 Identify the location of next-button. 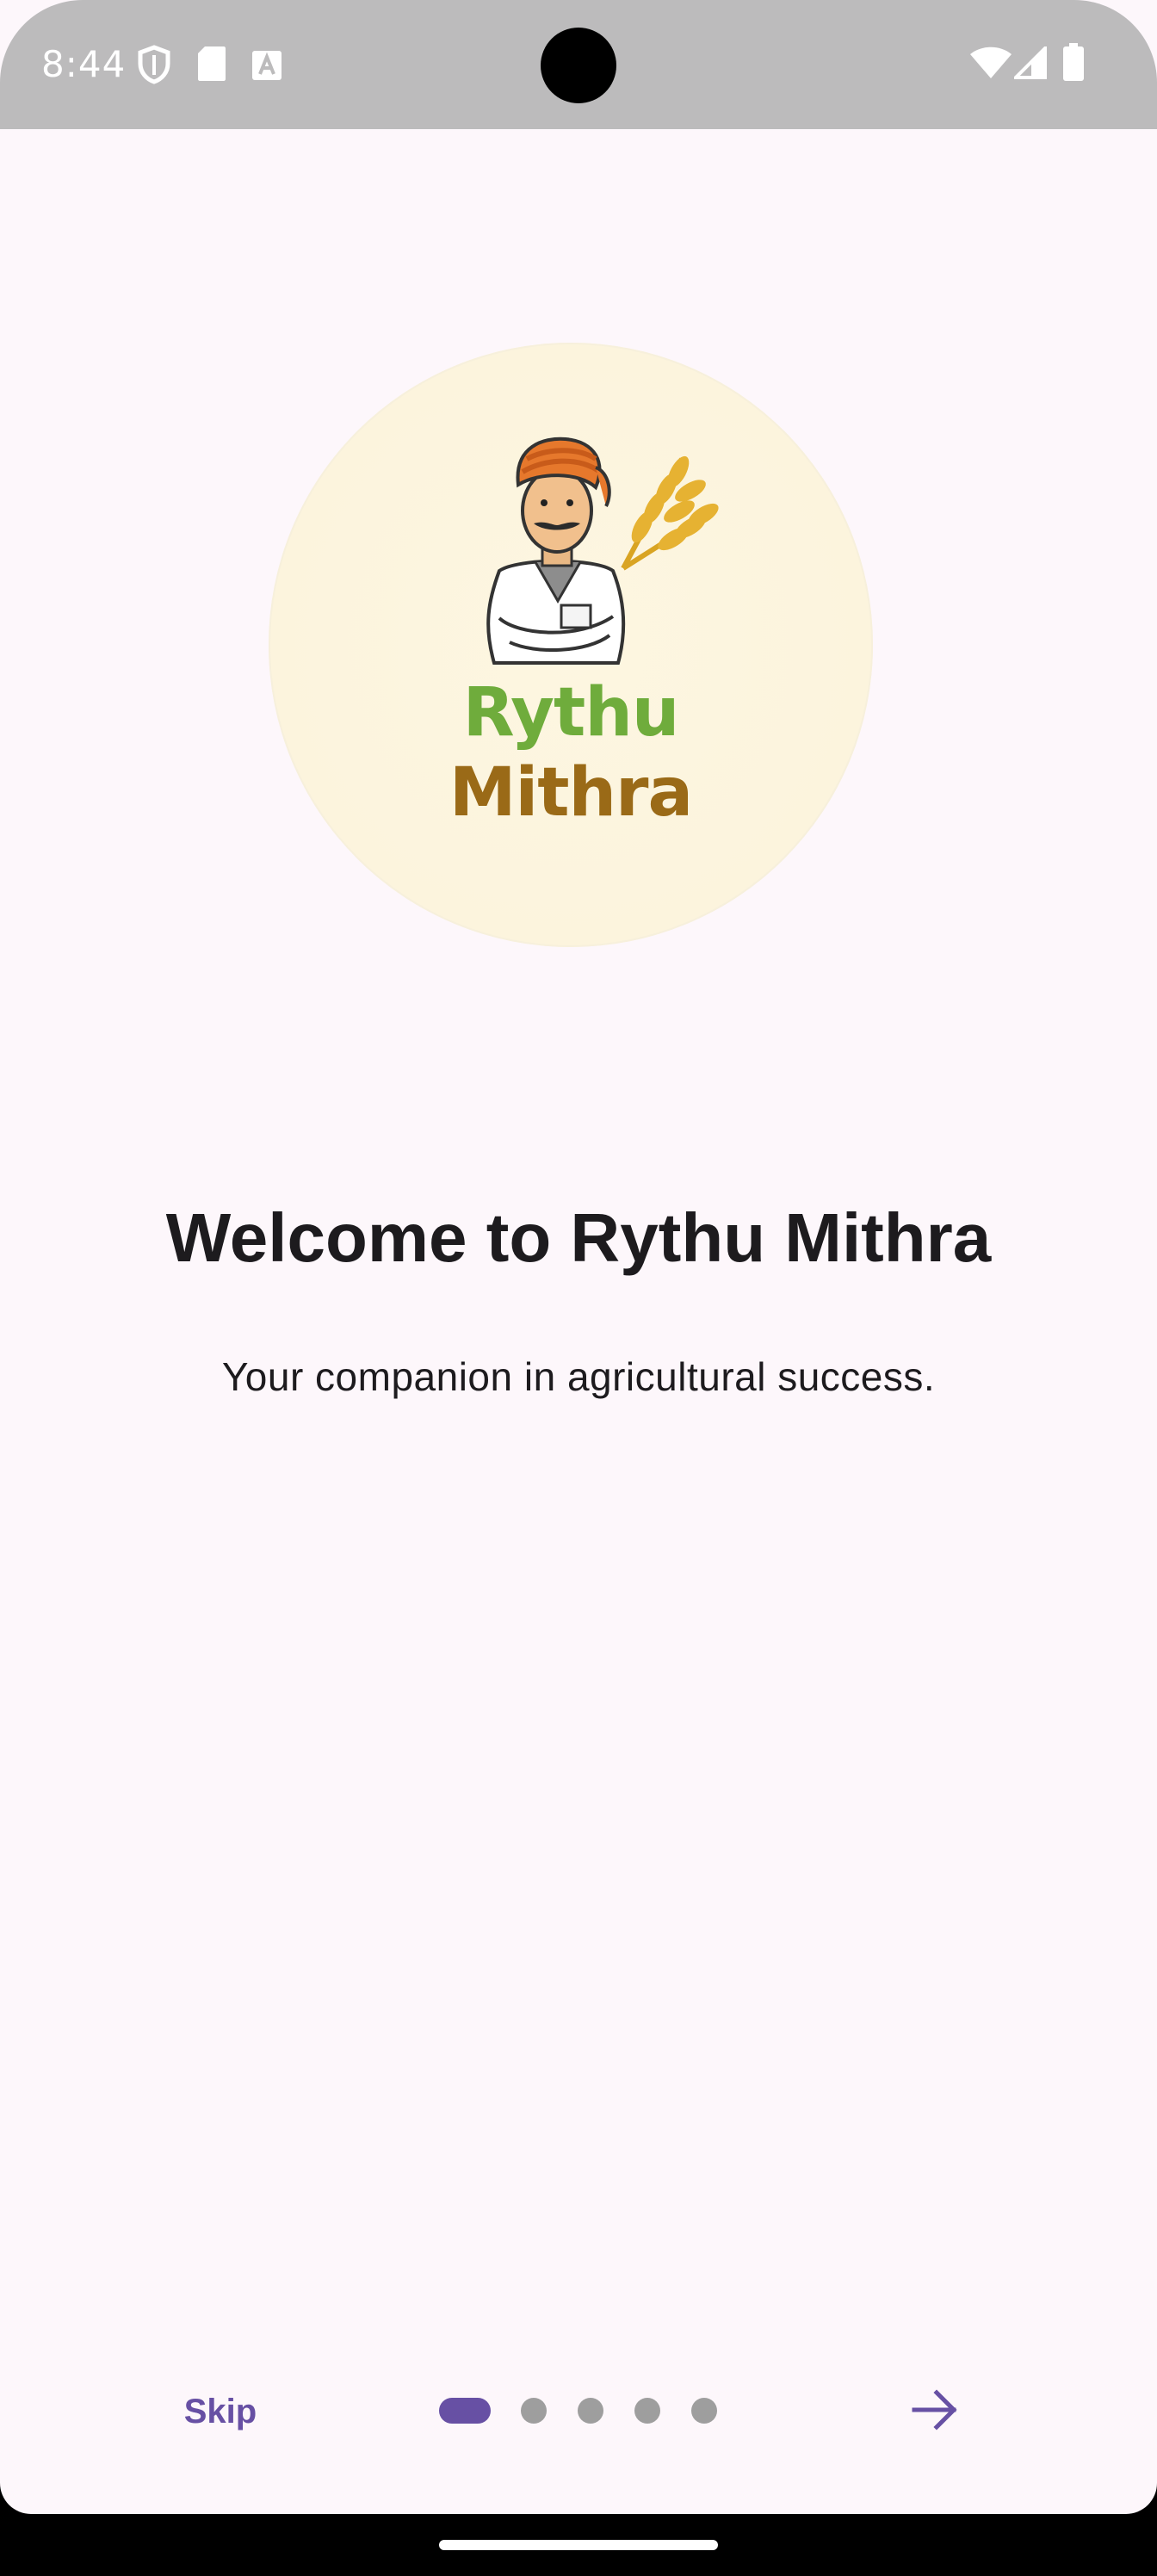
(935, 2411).